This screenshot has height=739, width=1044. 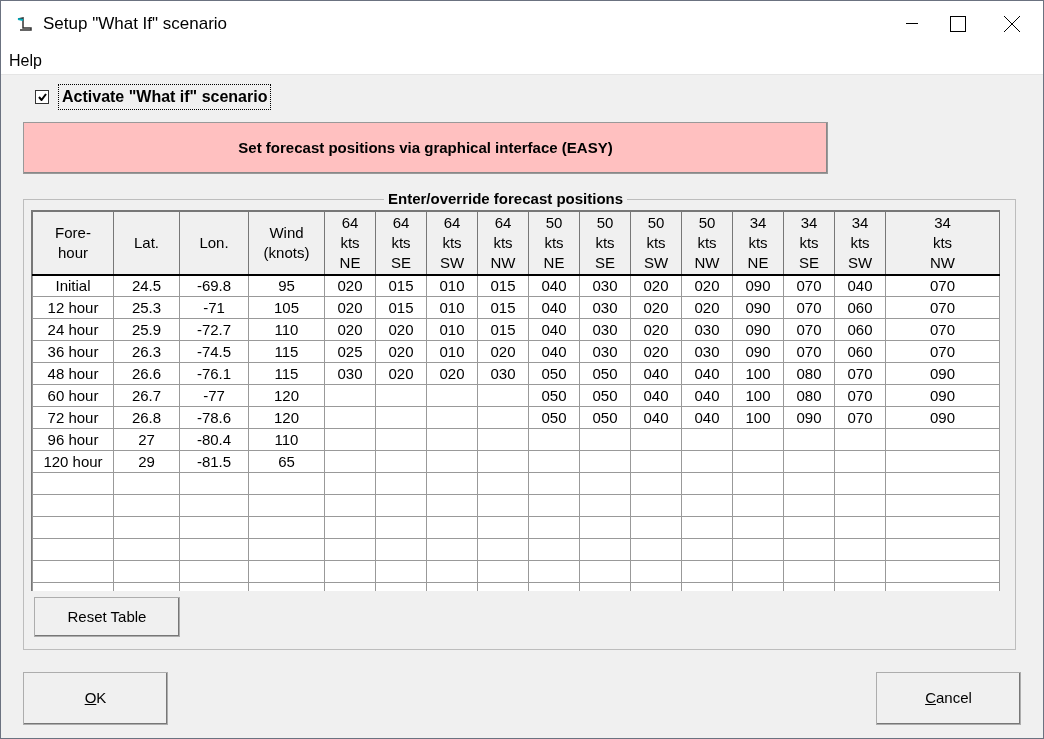 What do you see at coordinates (809, 243) in the screenshot?
I see `column-header: 34 kts SE` at bounding box center [809, 243].